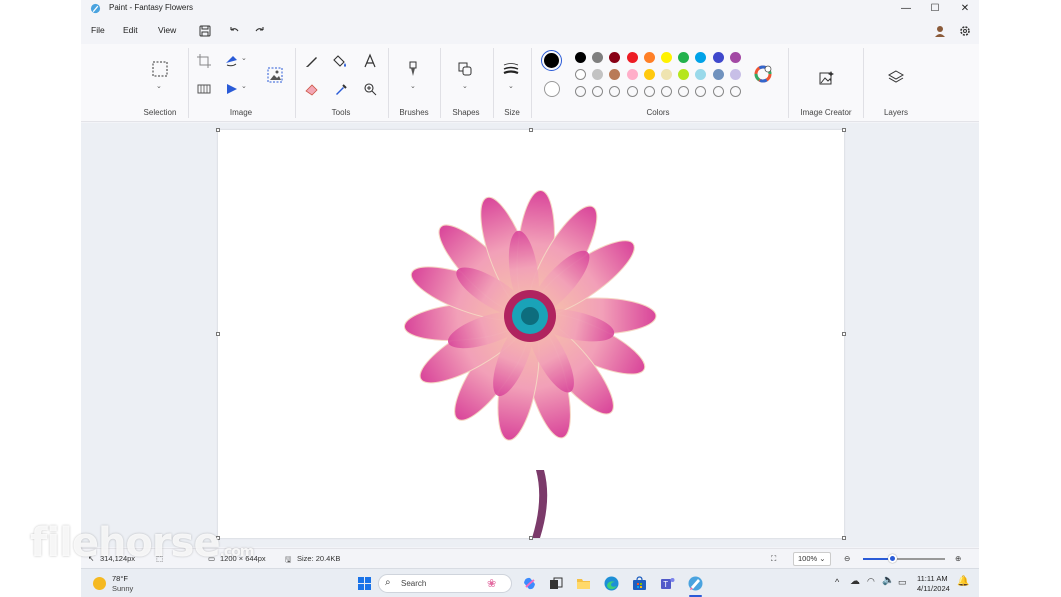 The width and height of the screenshot is (1061, 597). I want to click on edit-colors-icon, so click(763, 74).